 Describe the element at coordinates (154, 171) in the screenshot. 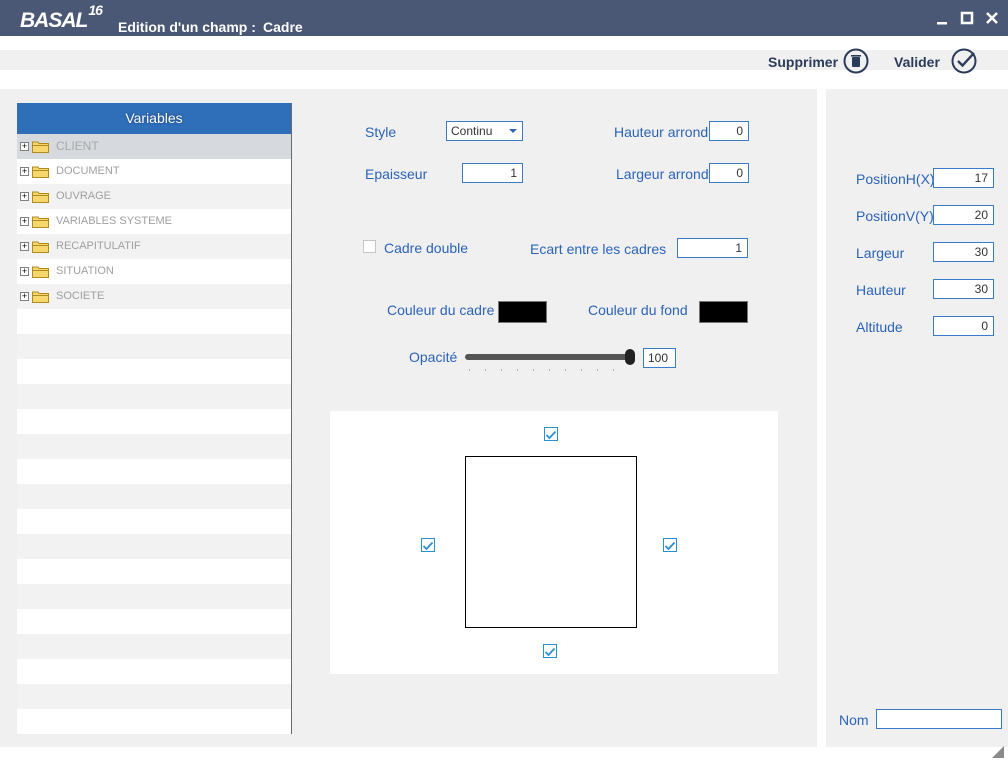

I see `tree-item-document: + DOCUMENT` at that location.